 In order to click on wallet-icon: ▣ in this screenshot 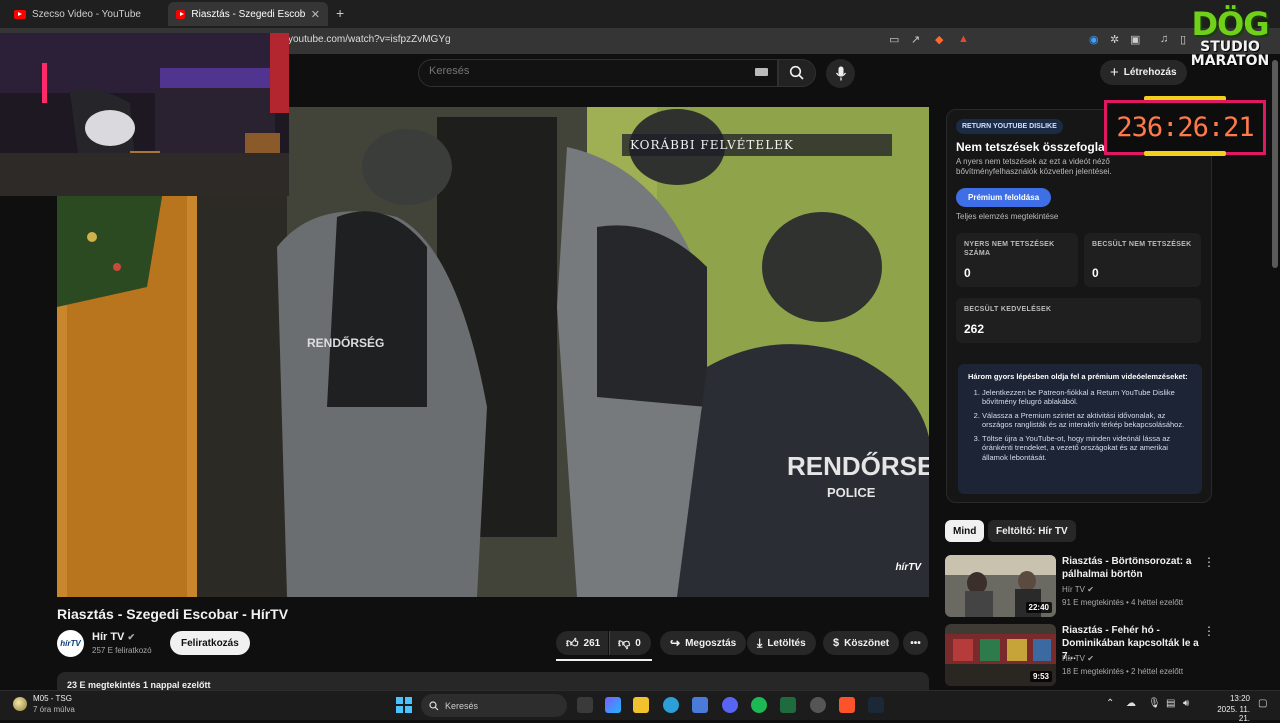, I will do `click(1135, 39)`.